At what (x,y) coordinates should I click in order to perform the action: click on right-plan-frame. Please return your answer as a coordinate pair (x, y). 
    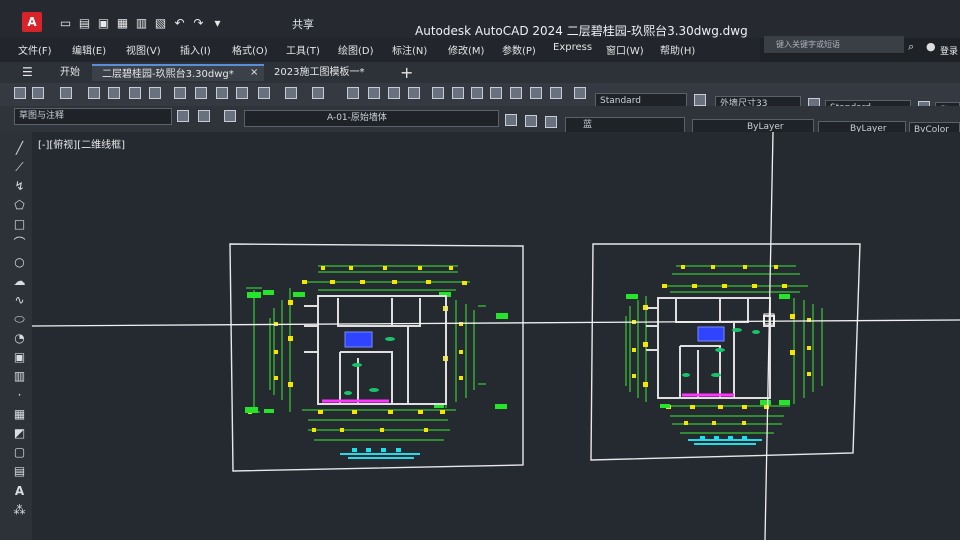
    Looking at the image, I should click on (725, 352).